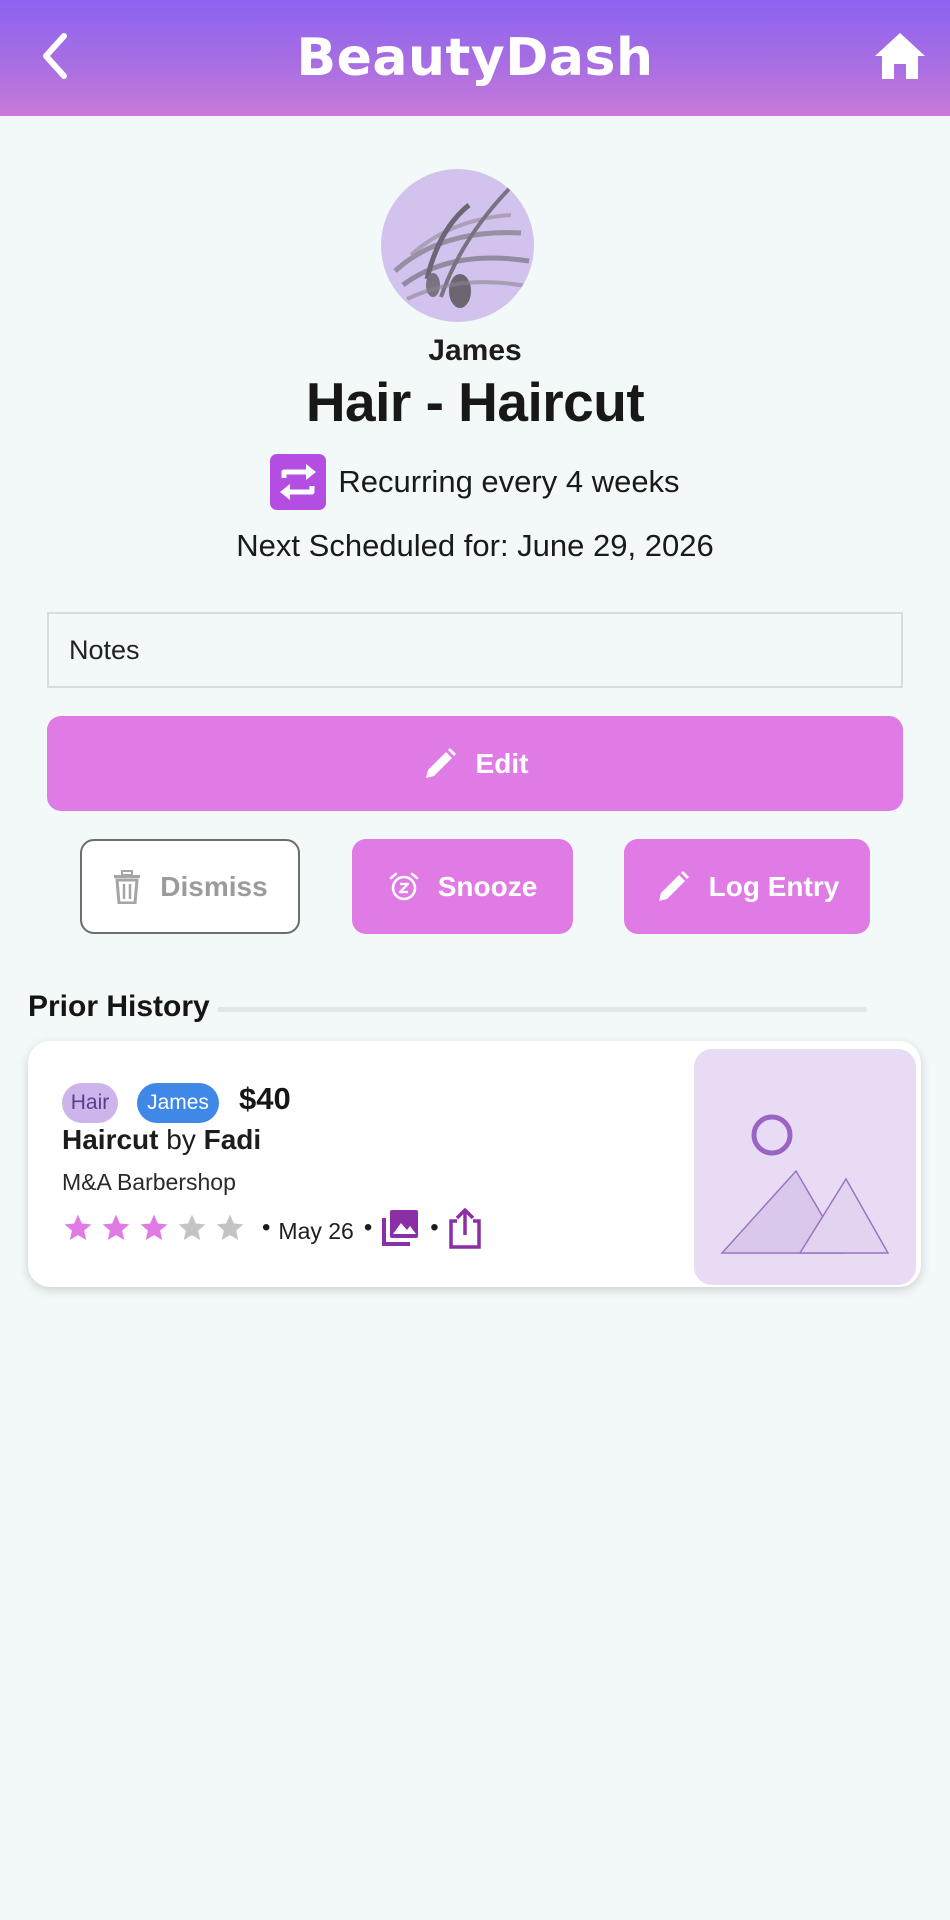  What do you see at coordinates (232, 1139) in the screenshot?
I see `history-provider: Fadi` at bounding box center [232, 1139].